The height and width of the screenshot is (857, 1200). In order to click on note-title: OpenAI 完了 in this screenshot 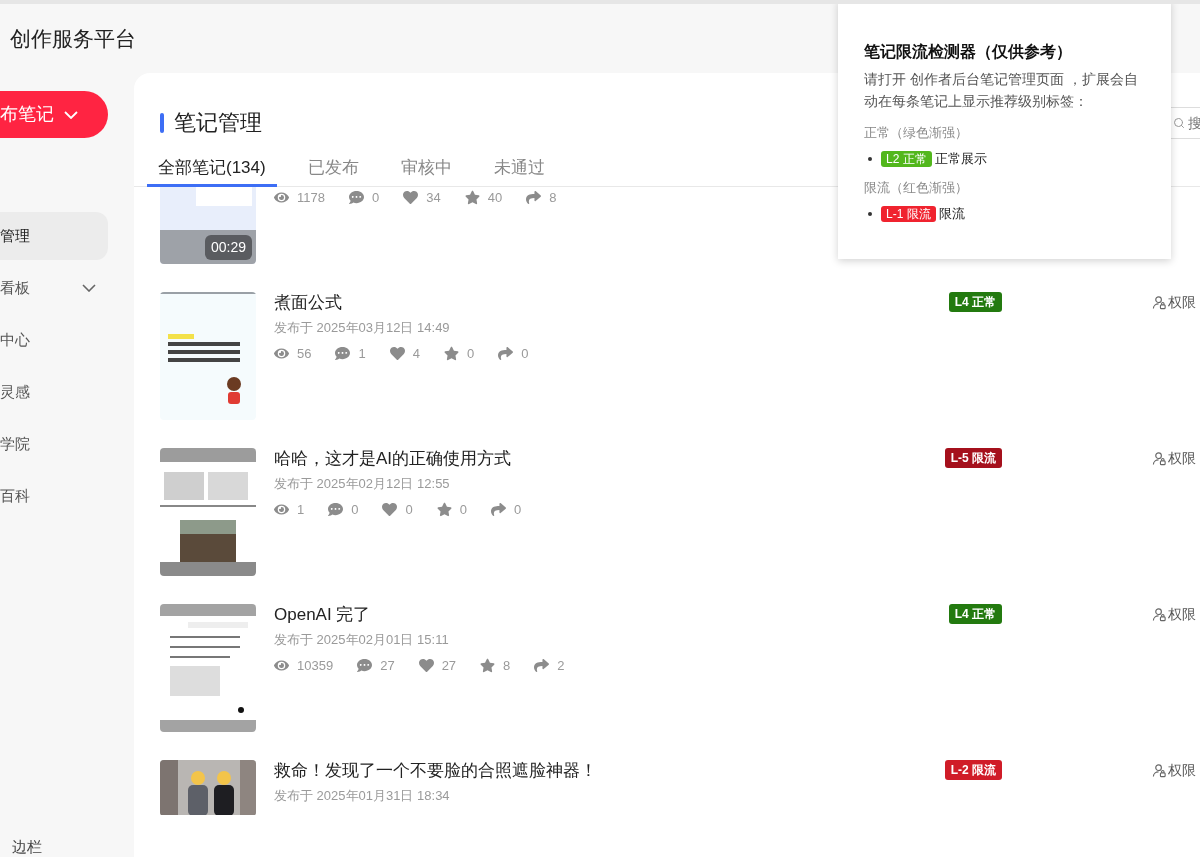, I will do `click(603, 615)`.